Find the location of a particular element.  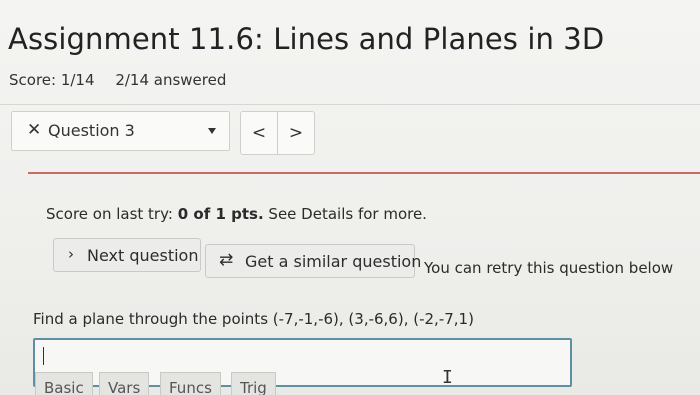

previous-question-button: < is located at coordinates (259, 133).